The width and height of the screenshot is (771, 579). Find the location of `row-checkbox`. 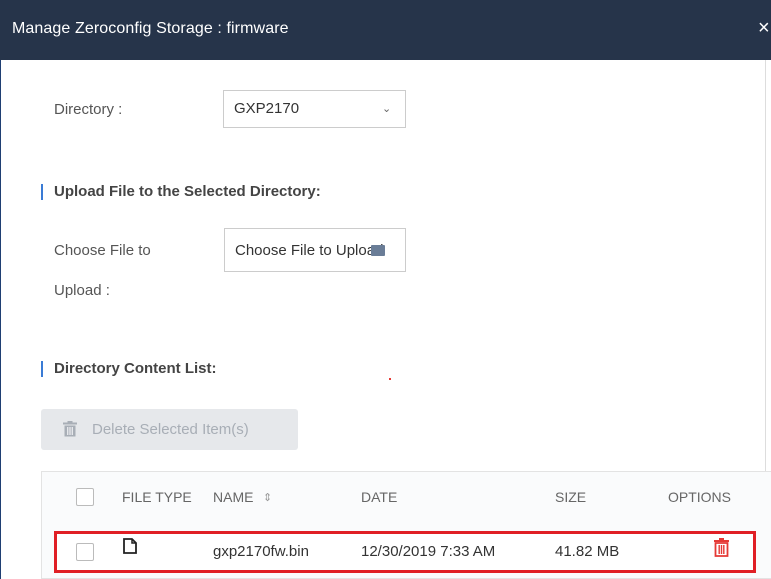

row-checkbox is located at coordinates (85, 552).